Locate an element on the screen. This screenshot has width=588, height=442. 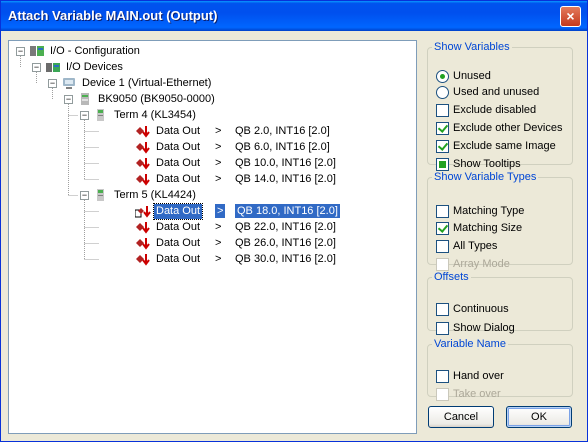
matching-size-checkbox: Matching Size is located at coordinates (479, 228).